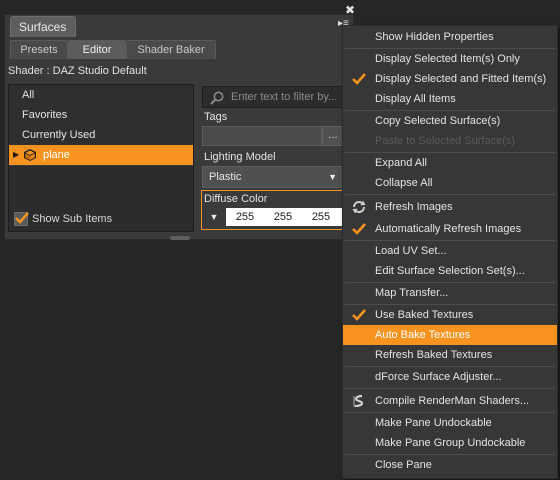 This screenshot has width=560, height=480. Describe the element at coordinates (245, 217) in the screenshot. I see `diffuse-red-value: 255` at that location.